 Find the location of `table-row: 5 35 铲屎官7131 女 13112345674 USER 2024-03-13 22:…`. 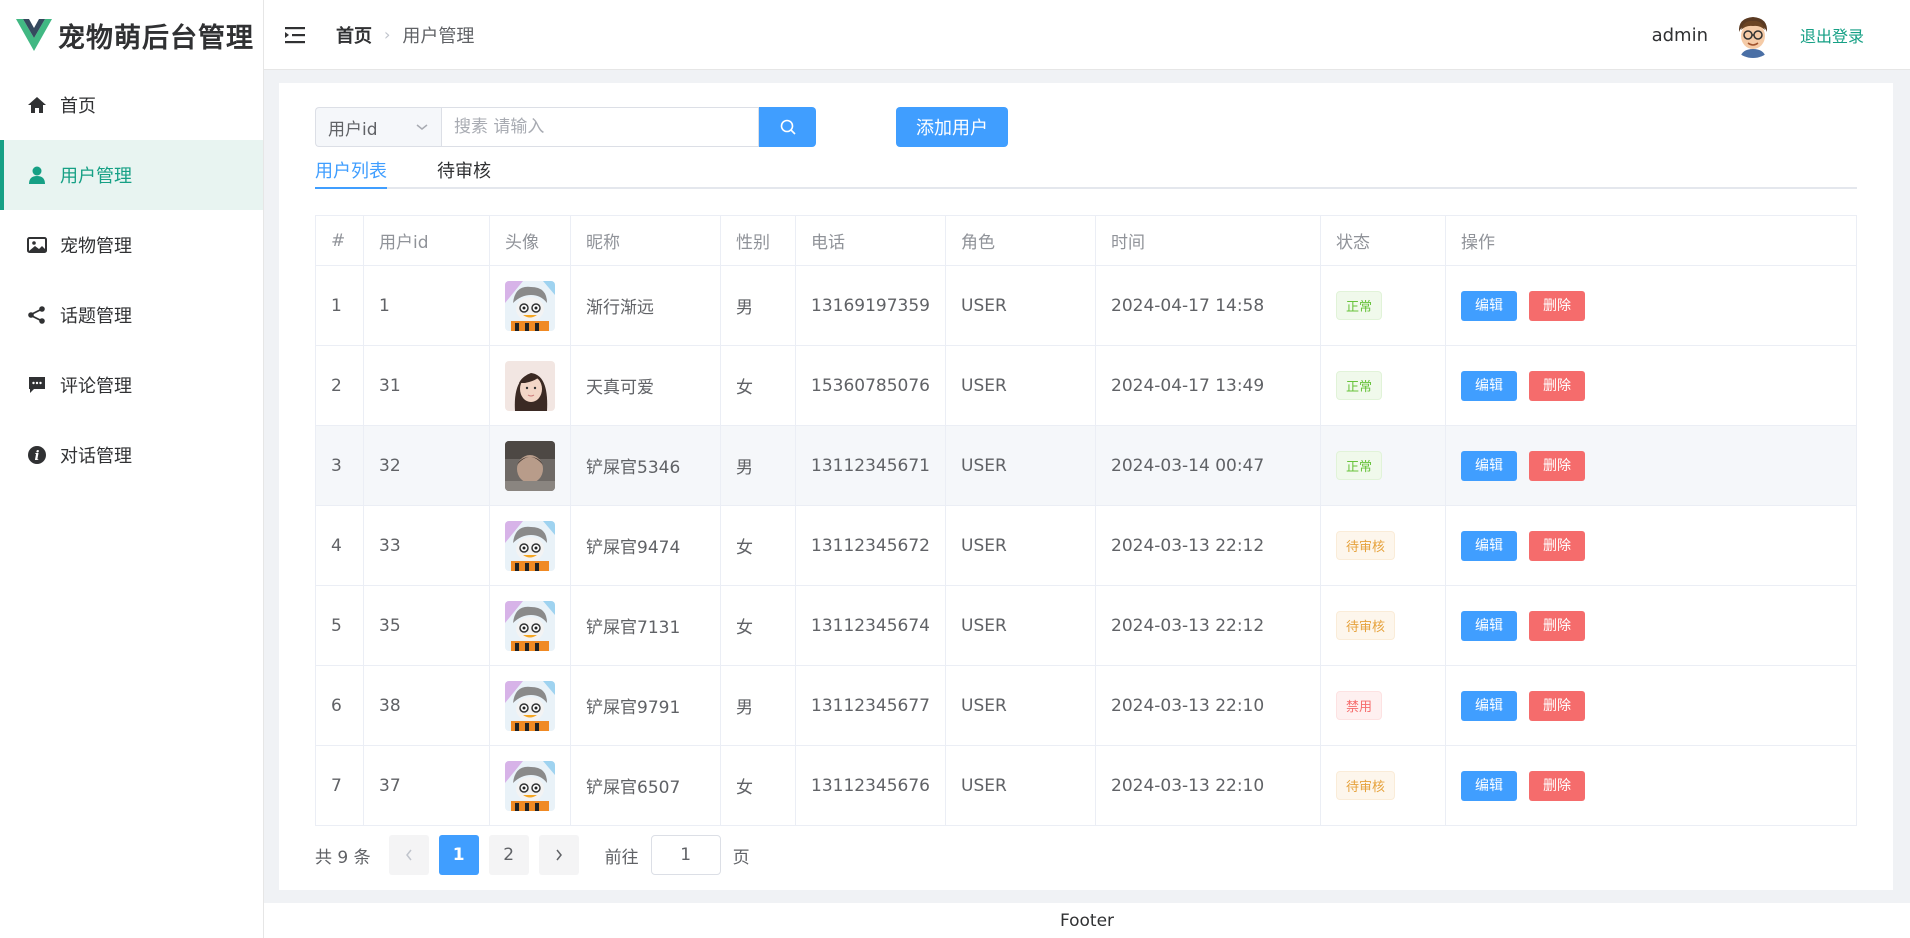

table-row: 5 35 铲屎官7131 女 13112345674 USER 2024-03-13 22:… is located at coordinates (1086, 625).